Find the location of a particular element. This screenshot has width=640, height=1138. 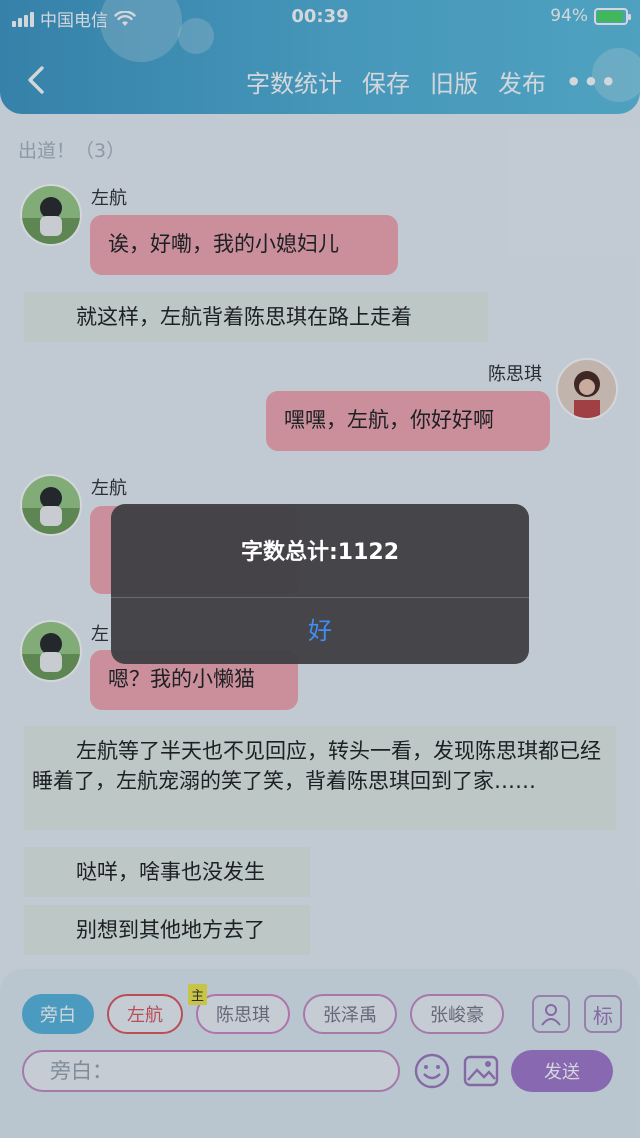

dialog-title: 字数总计:1122 is located at coordinates (320, 552).